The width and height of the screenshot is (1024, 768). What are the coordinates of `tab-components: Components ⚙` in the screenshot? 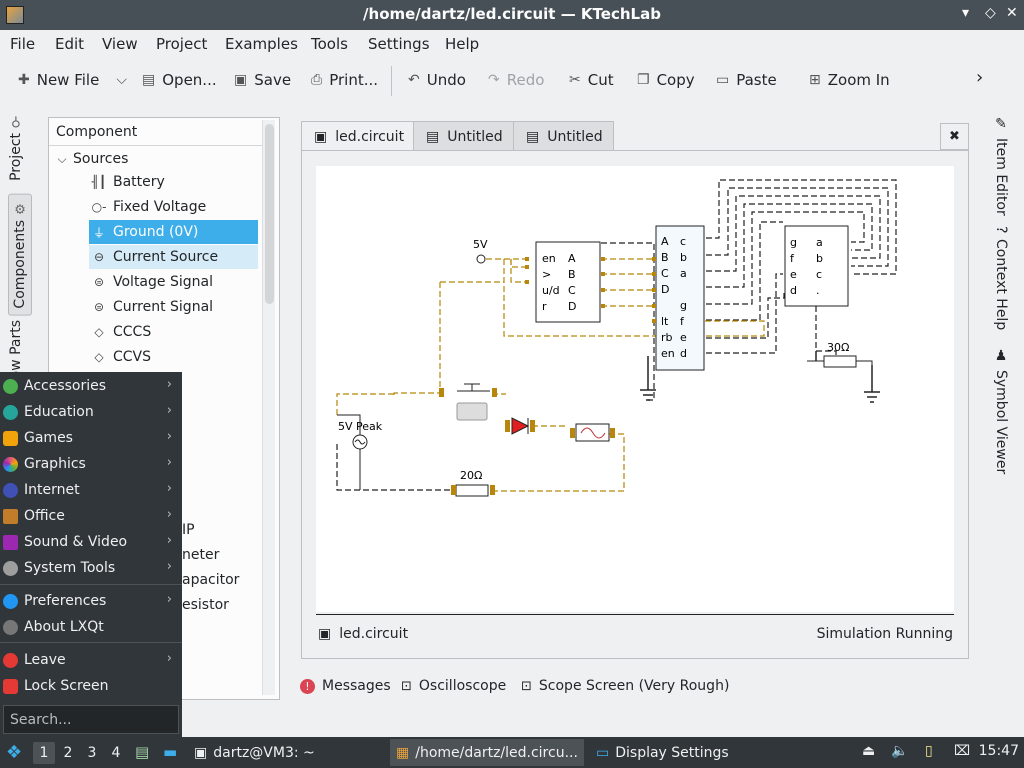 It's located at (20, 255).